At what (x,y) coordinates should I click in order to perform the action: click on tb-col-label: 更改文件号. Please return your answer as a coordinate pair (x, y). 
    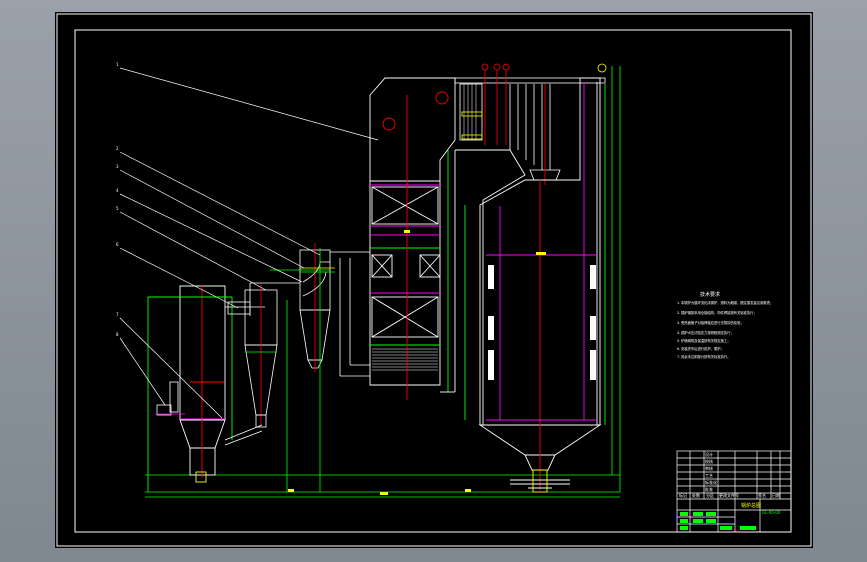
    Looking at the image, I should click on (729, 495).